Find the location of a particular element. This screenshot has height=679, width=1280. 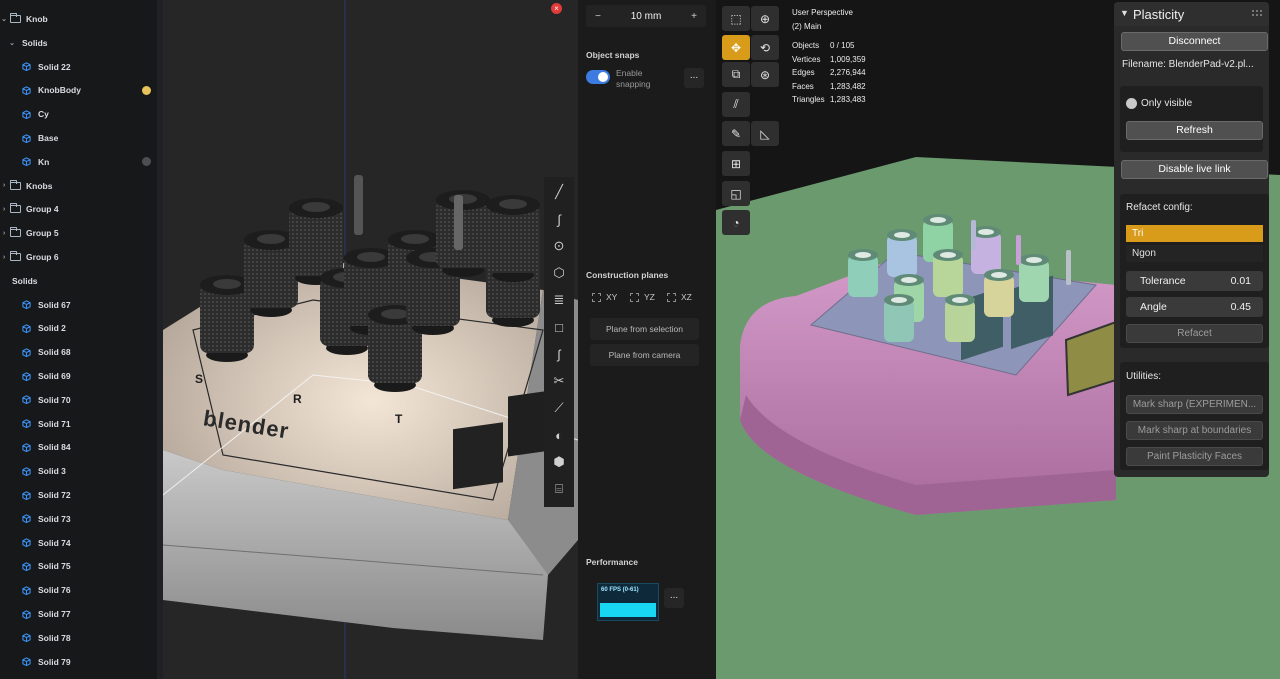

outliner-item: Solid 73 is located at coordinates (81, 519).